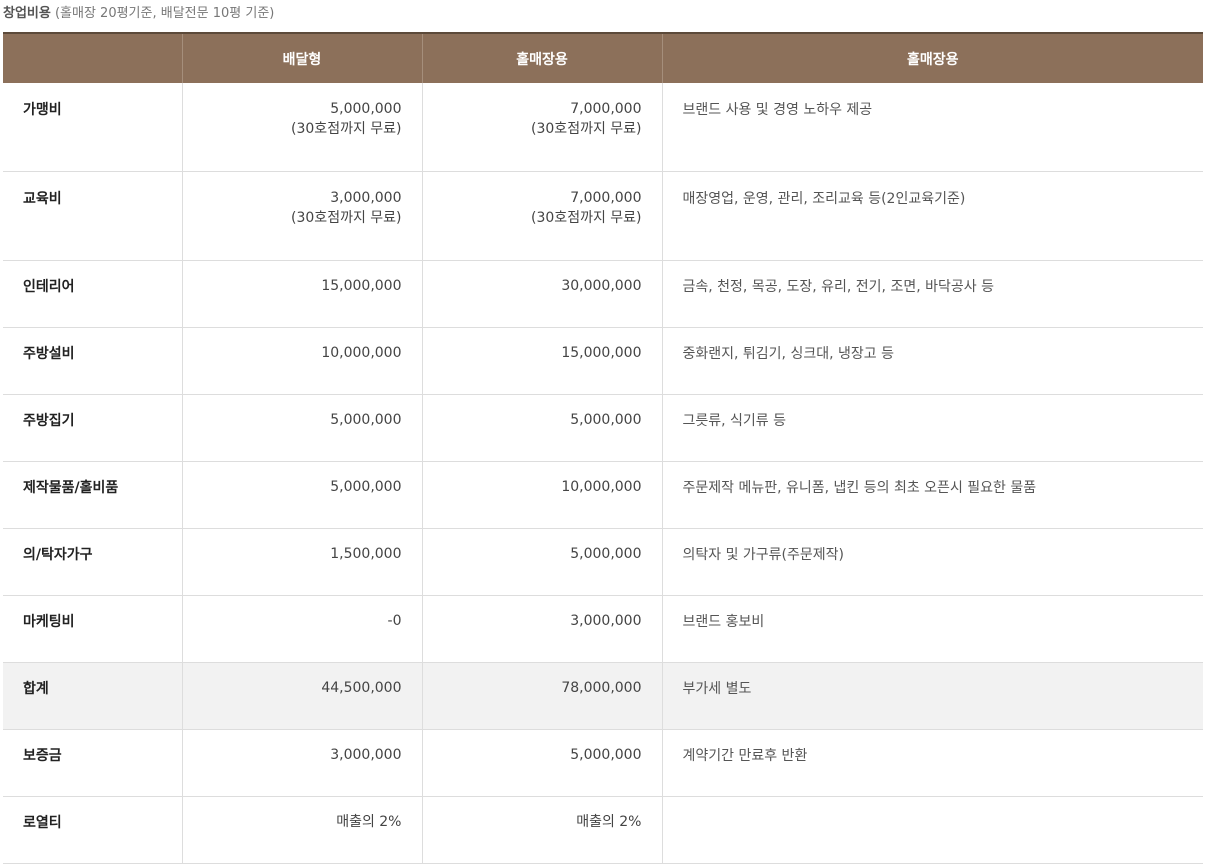 The width and height of the screenshot is (1205, 864). I want to click on caption-title: 창업비용, so click(27, 13).